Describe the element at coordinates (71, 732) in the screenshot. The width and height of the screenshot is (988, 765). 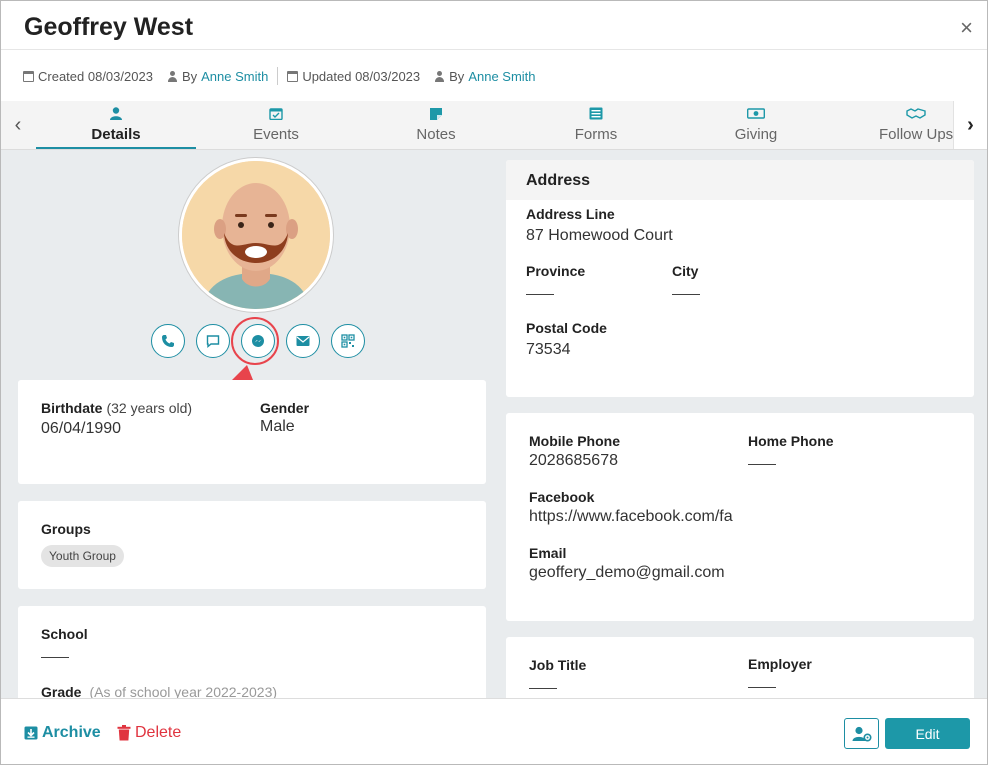
I see `archive-label: Archive` at that location.